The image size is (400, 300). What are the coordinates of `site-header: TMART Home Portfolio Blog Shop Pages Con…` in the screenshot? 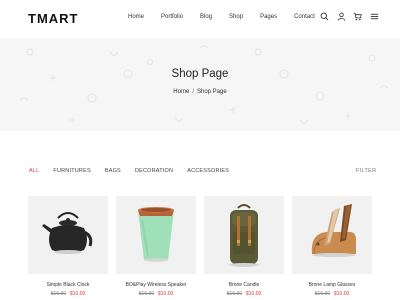 It's located at (200, 18).